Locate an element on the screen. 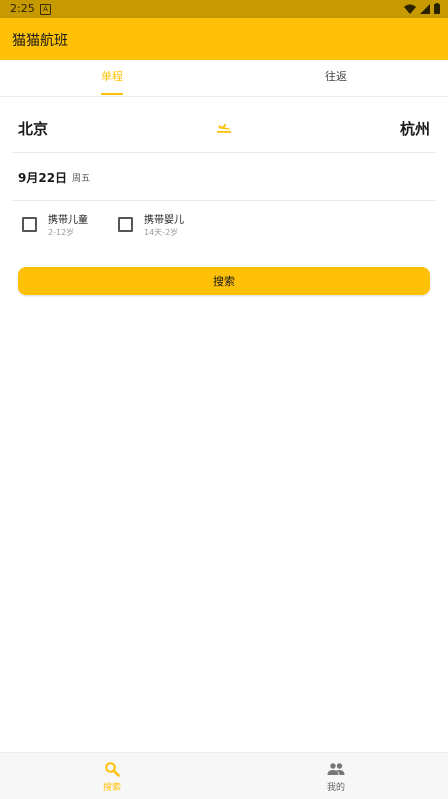 The width and height of the screenshot is (448, 799). bottom-nav: 搜索 我的 is located at coordinates (224, 775).